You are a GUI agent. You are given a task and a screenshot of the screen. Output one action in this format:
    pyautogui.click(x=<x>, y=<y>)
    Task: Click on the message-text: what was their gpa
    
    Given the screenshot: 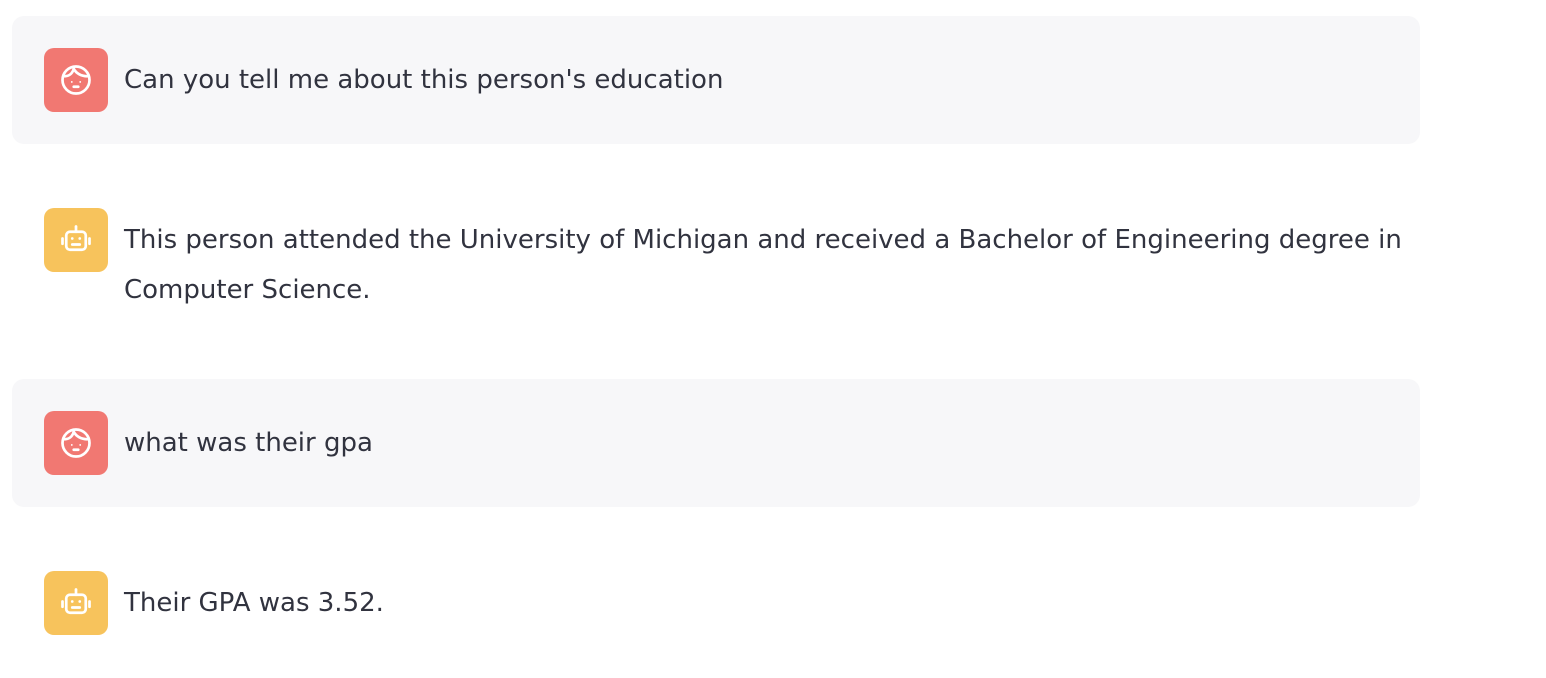 What is the action you would take?
    pyautogui.click(x=248, y=443)
    